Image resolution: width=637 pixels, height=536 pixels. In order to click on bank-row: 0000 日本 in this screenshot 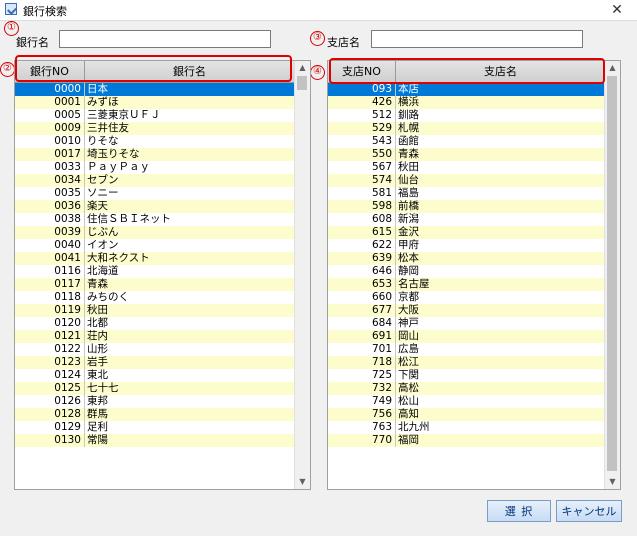, I will do `click(155, 89)`.